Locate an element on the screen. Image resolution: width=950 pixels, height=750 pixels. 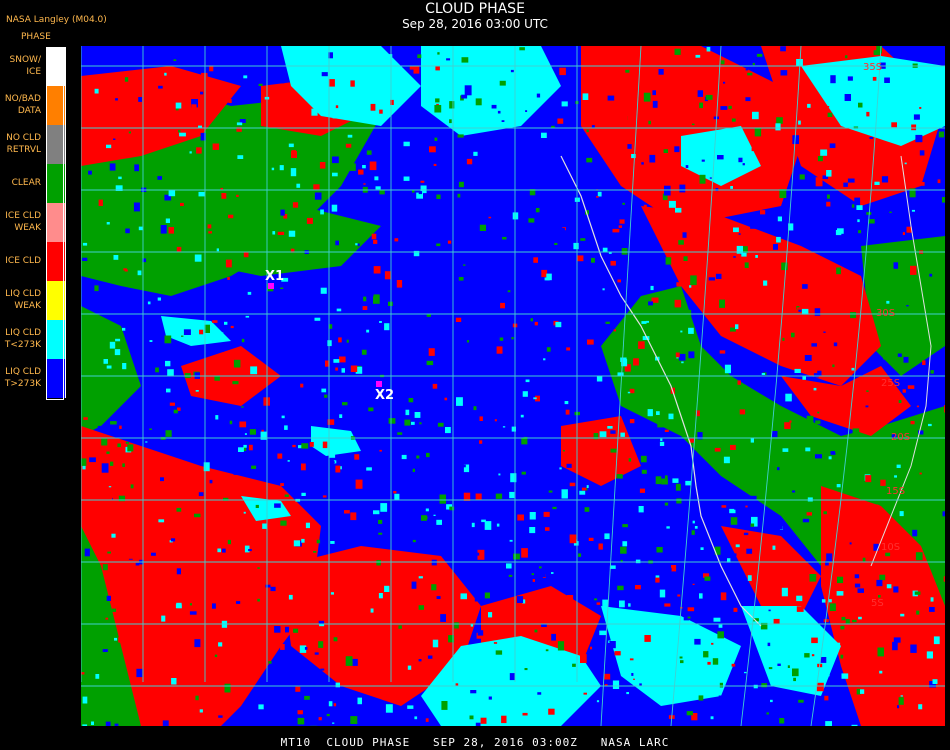
latitude-label: 25S is located at coordinates (890, 383).